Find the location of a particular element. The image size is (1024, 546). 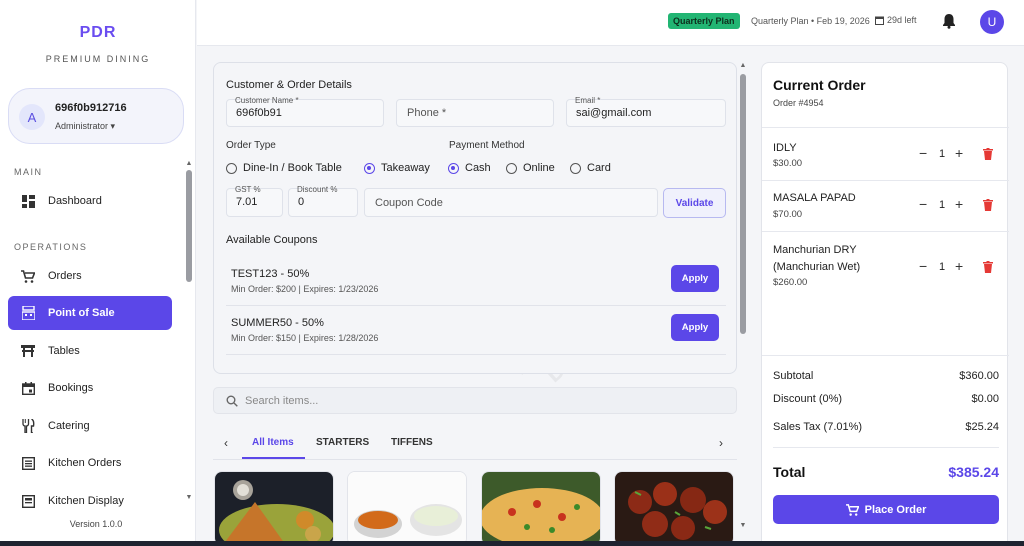

discount-row: Discount (0%) $0.00 is located at coordinates (886, 399).